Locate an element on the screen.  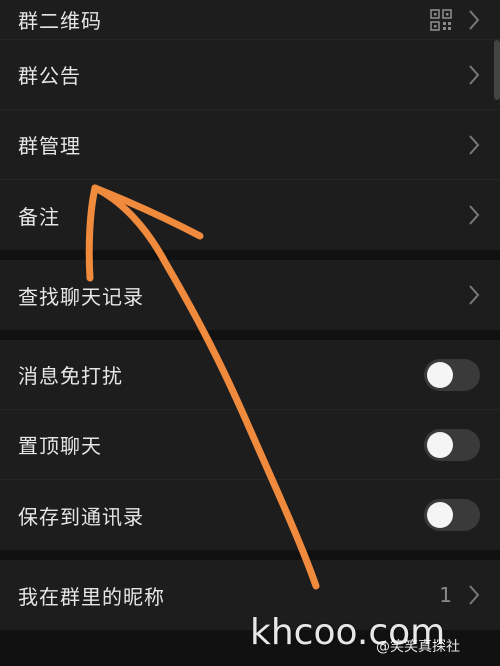
remark-label: 备注 is located at coordinates (39, 216).